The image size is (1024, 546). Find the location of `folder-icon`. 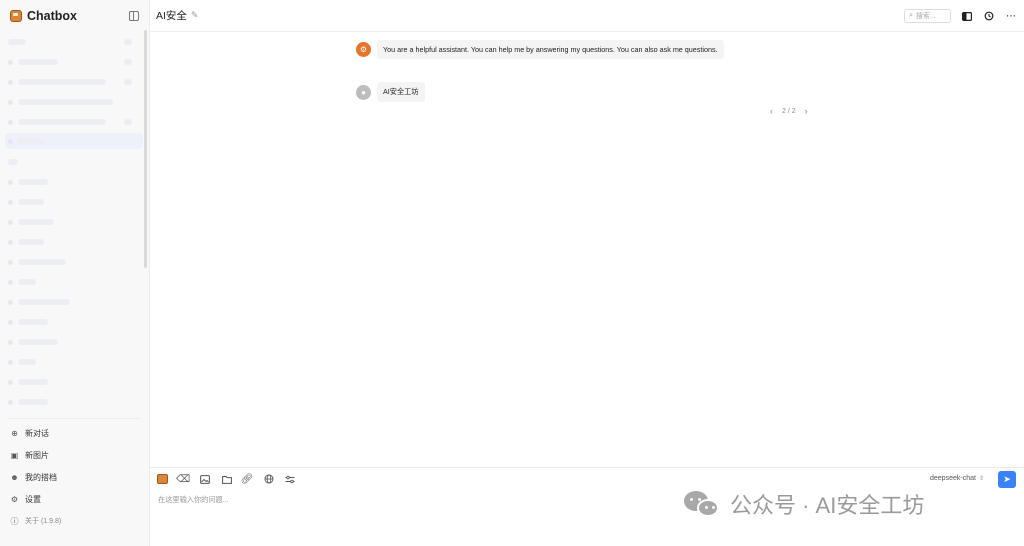

folder-icon is located at coordinates (227, 479).